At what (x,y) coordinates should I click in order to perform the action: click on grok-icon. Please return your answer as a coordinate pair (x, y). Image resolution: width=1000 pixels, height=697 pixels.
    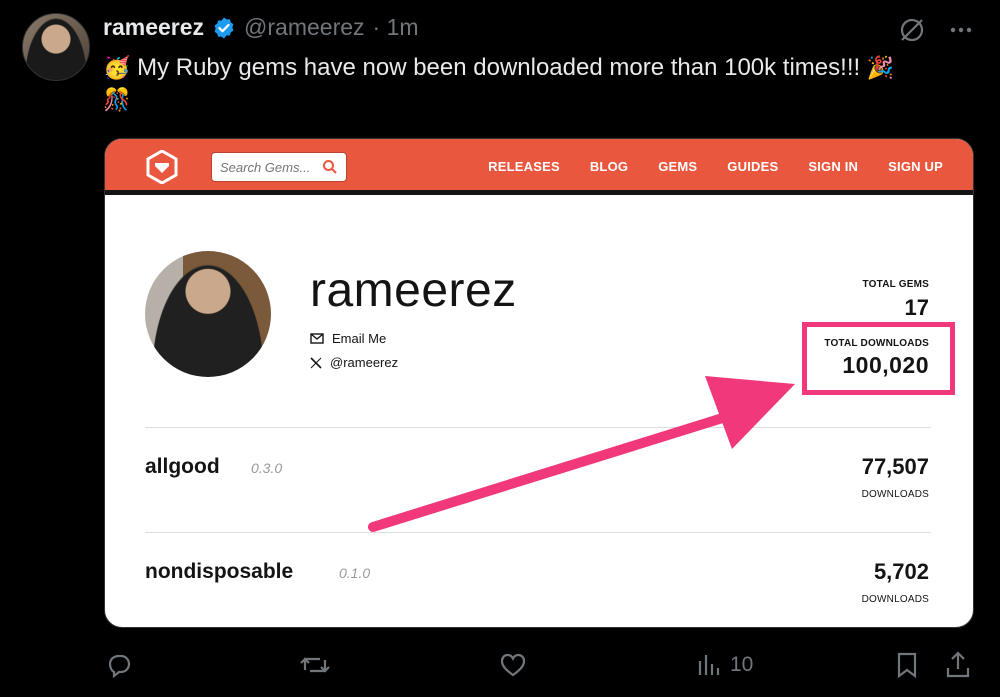
    Looking at the image, I should click on (912, 30).